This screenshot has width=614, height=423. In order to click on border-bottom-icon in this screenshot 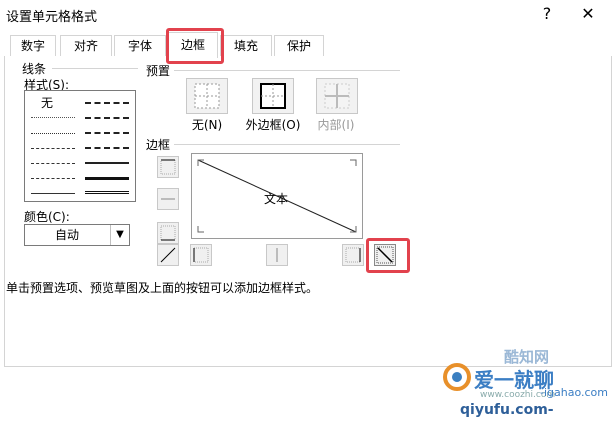, I will do `click(168, 233)`.